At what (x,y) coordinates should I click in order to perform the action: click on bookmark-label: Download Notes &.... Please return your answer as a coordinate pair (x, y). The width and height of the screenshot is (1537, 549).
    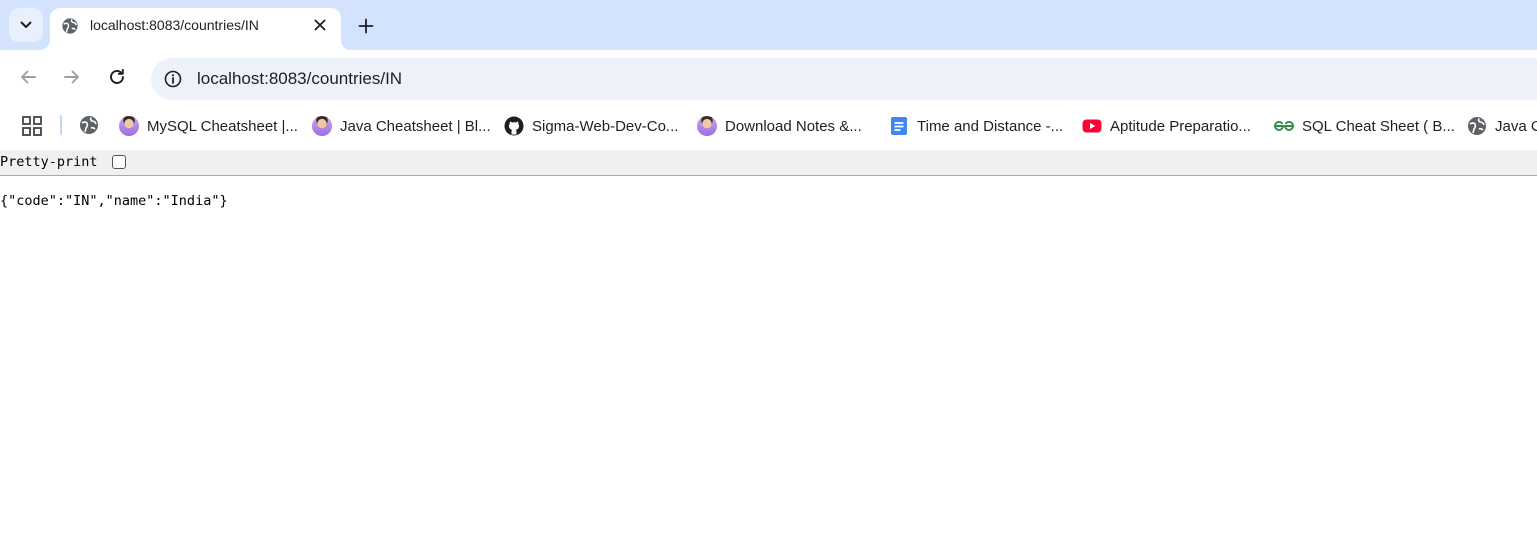
    Looking at the image, I should click on (793, 126).